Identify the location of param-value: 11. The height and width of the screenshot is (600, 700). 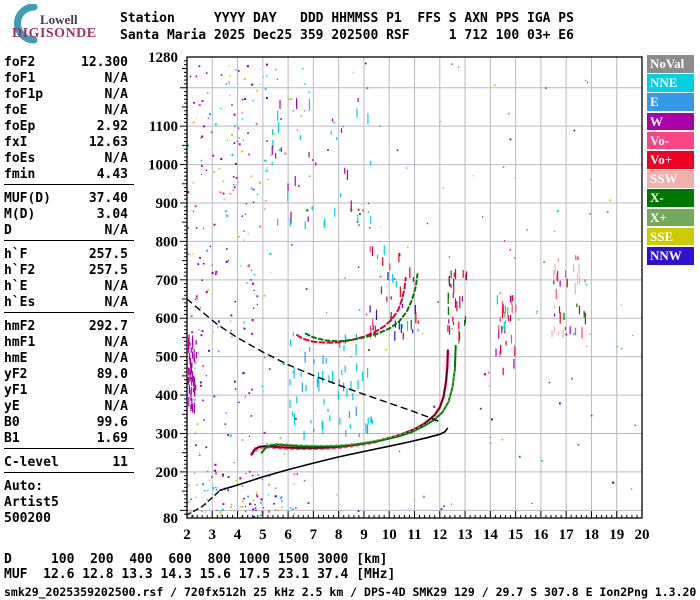
(120, 462).